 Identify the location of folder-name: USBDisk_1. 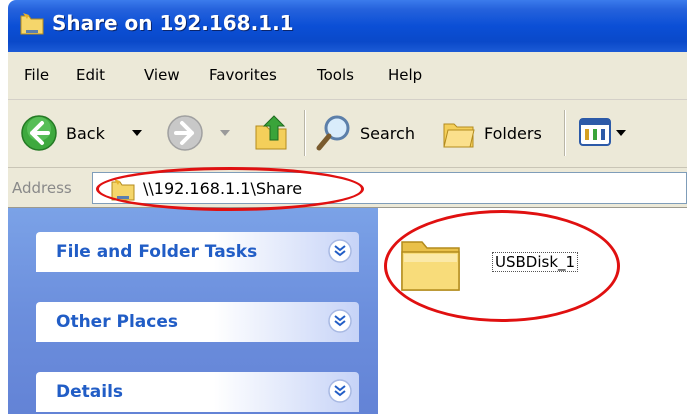
(535, 262).